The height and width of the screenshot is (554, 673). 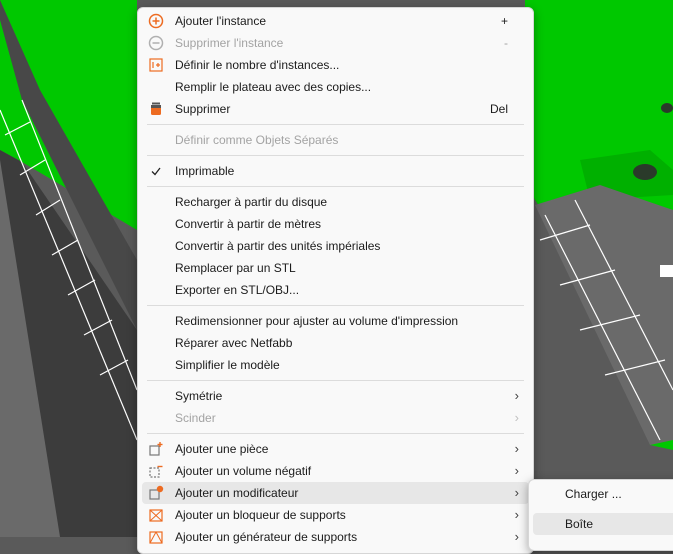 I want to click on menu-label: Supprimer, so click(x=203, y=109).